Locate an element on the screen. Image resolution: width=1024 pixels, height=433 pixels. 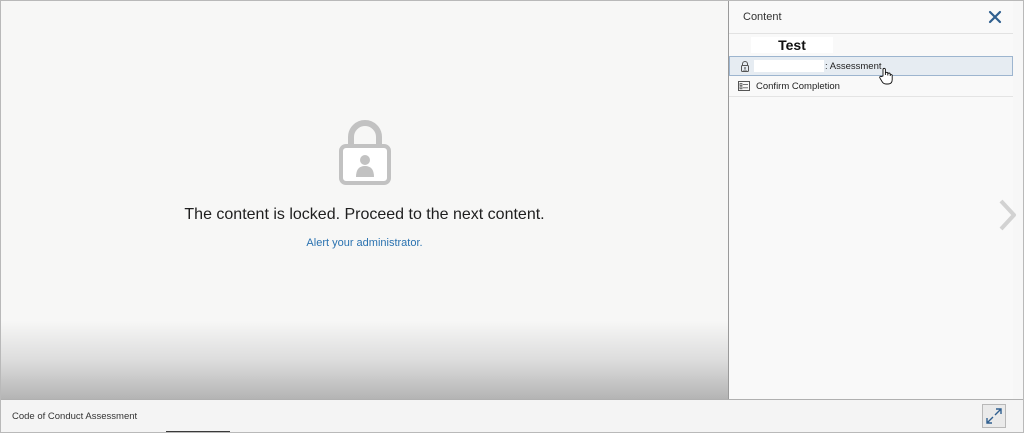
expand-icon is located at coordinates (994, 416).